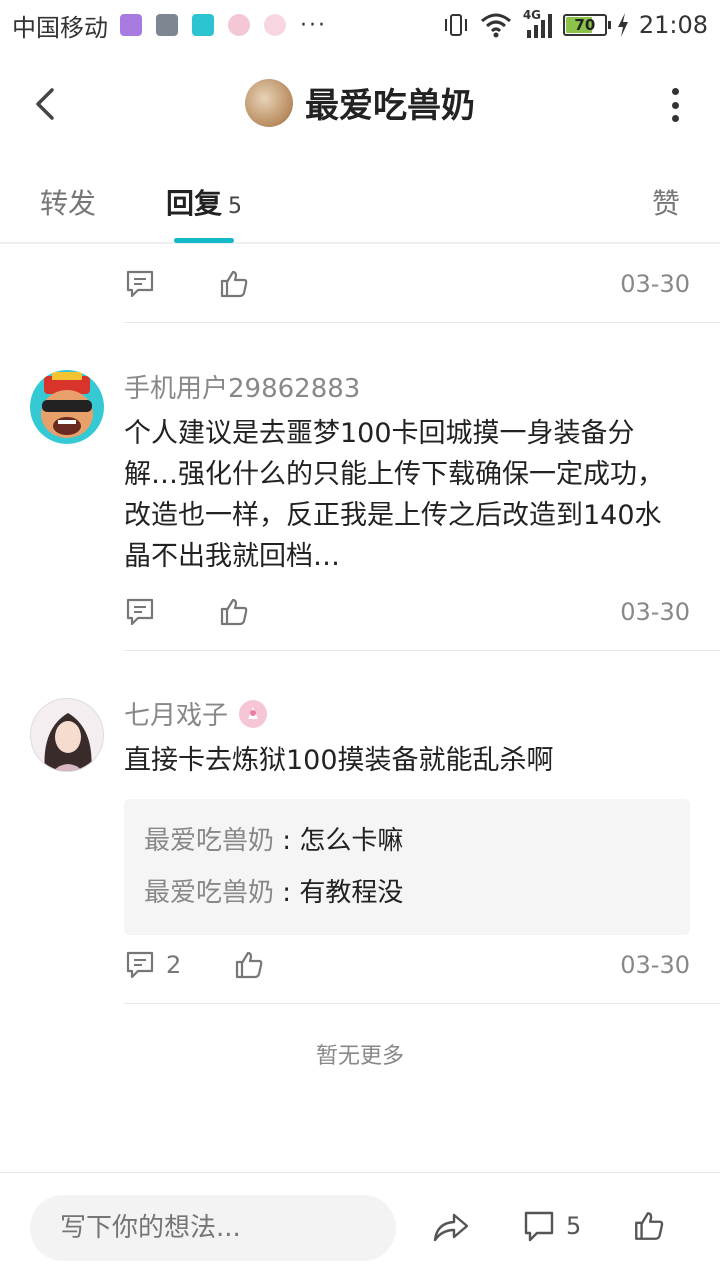  Describe the element at coordinates (360, 25) in the screenshot. I see `status-bar: 中国移动 ··· 4G 70 21:08` at that location.